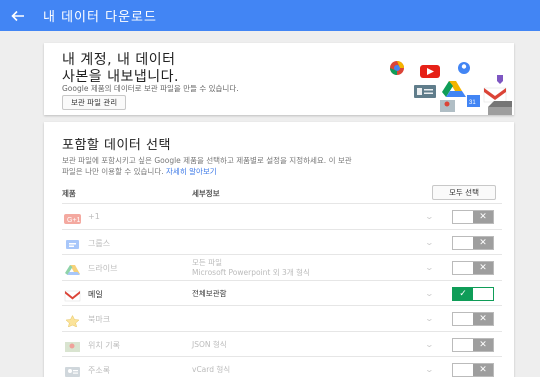 The height and width of the screenshot is (377, 540). I want to click on product-detail: 전체보관함, so click(209, 294).